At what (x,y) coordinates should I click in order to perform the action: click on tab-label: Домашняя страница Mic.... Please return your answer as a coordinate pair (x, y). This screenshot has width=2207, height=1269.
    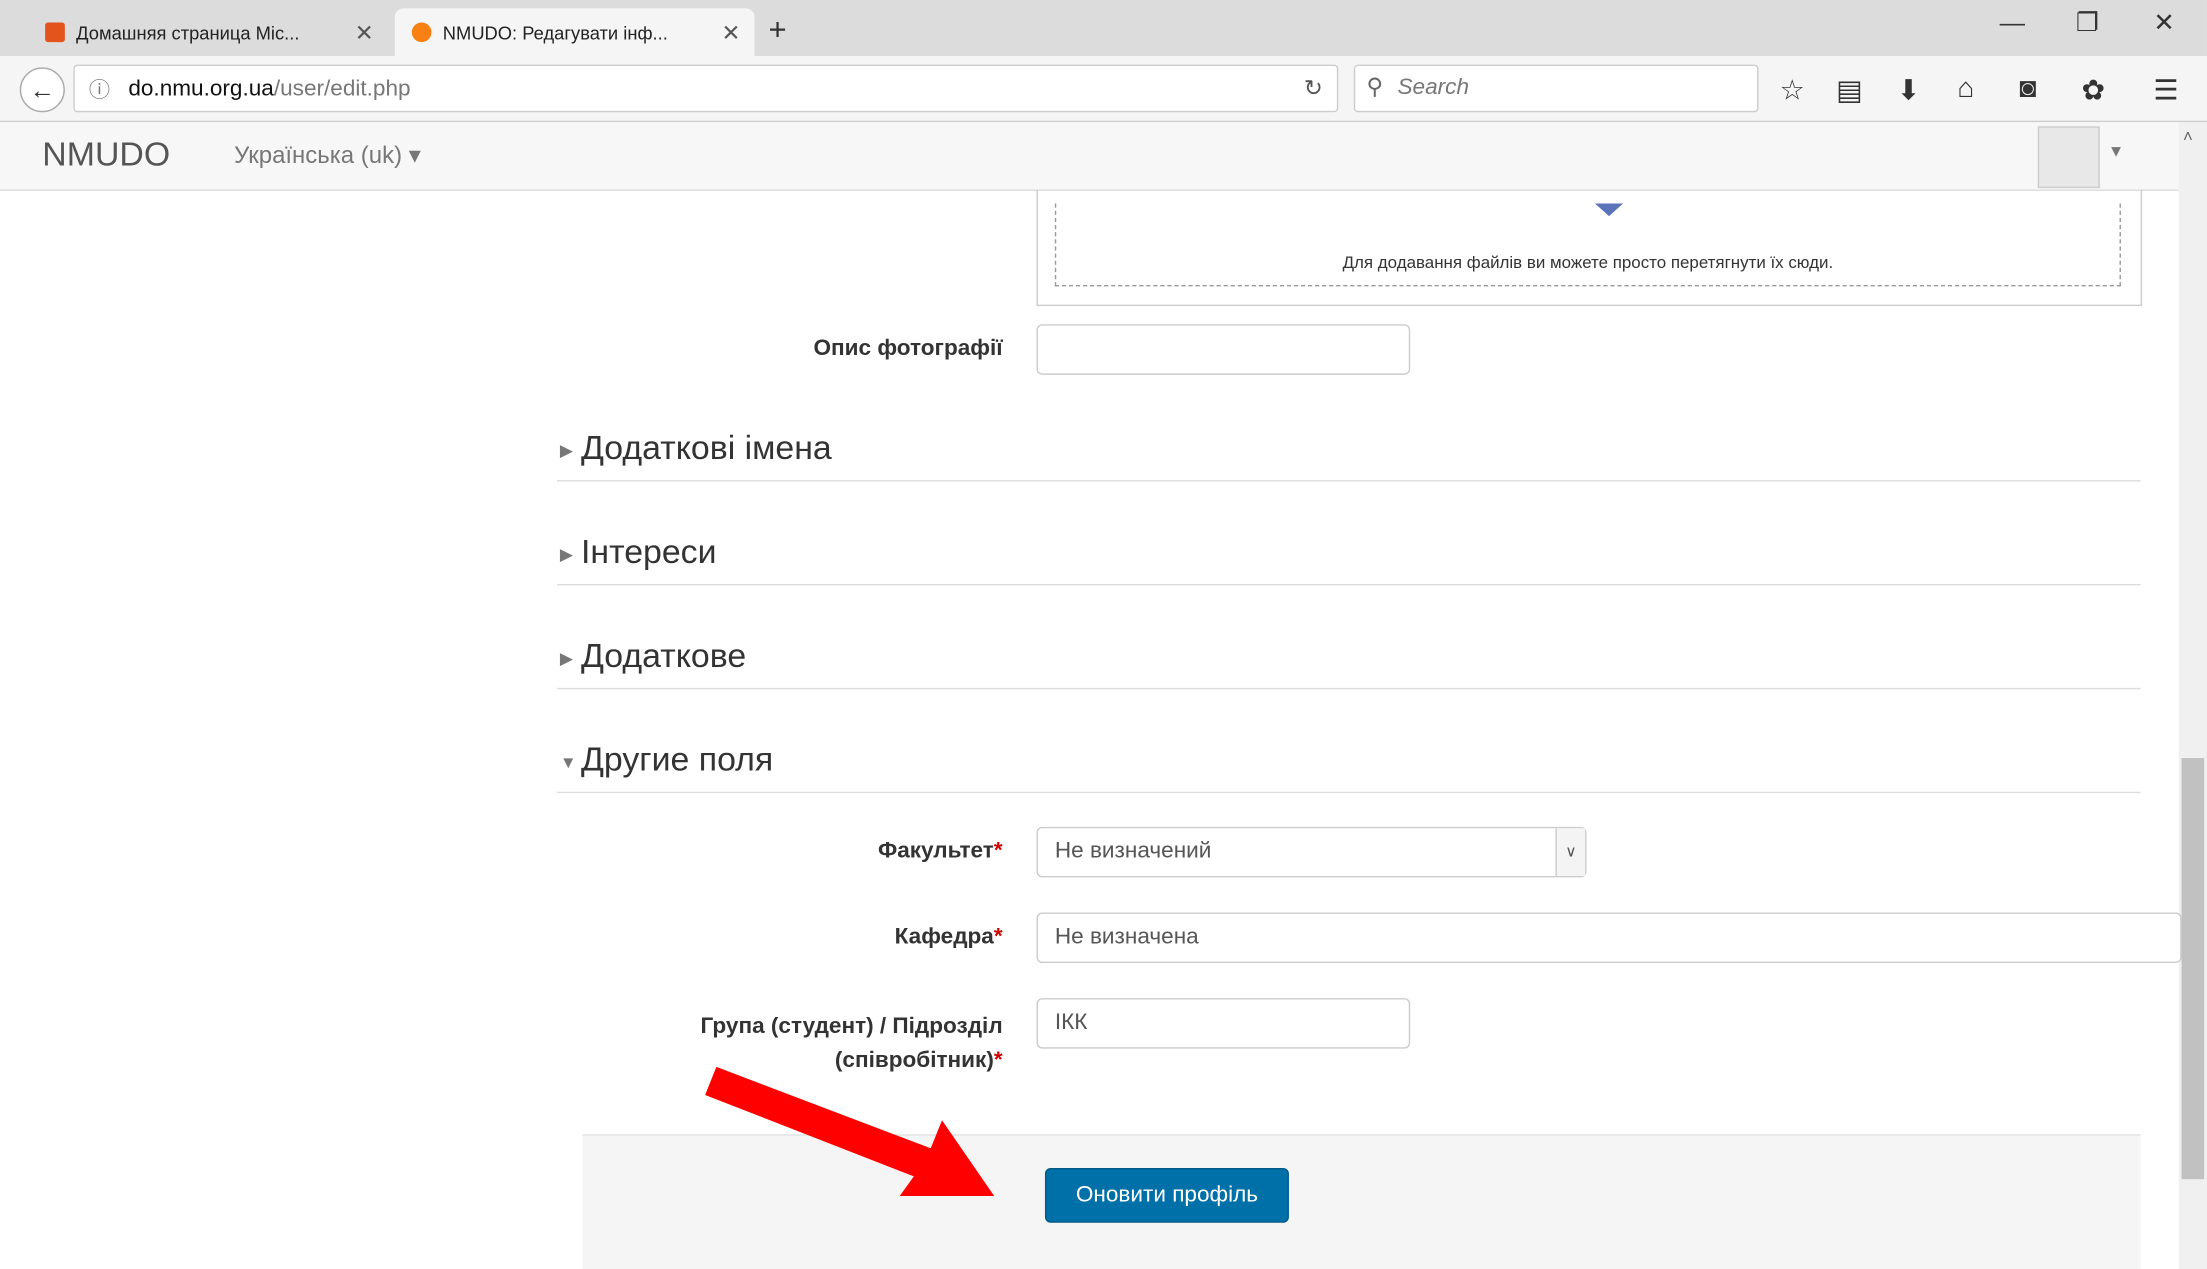
    Looking at the image, I should click on (188, 32).